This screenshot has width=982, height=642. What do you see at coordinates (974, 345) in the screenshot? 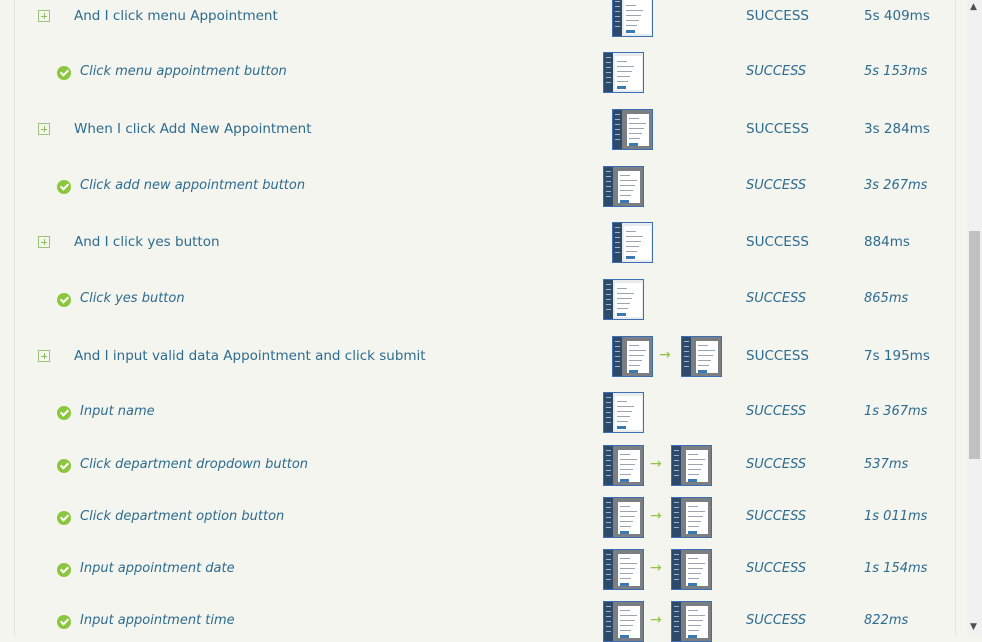
I see `scrollbar-thumb` at bounding box center [974, 345].